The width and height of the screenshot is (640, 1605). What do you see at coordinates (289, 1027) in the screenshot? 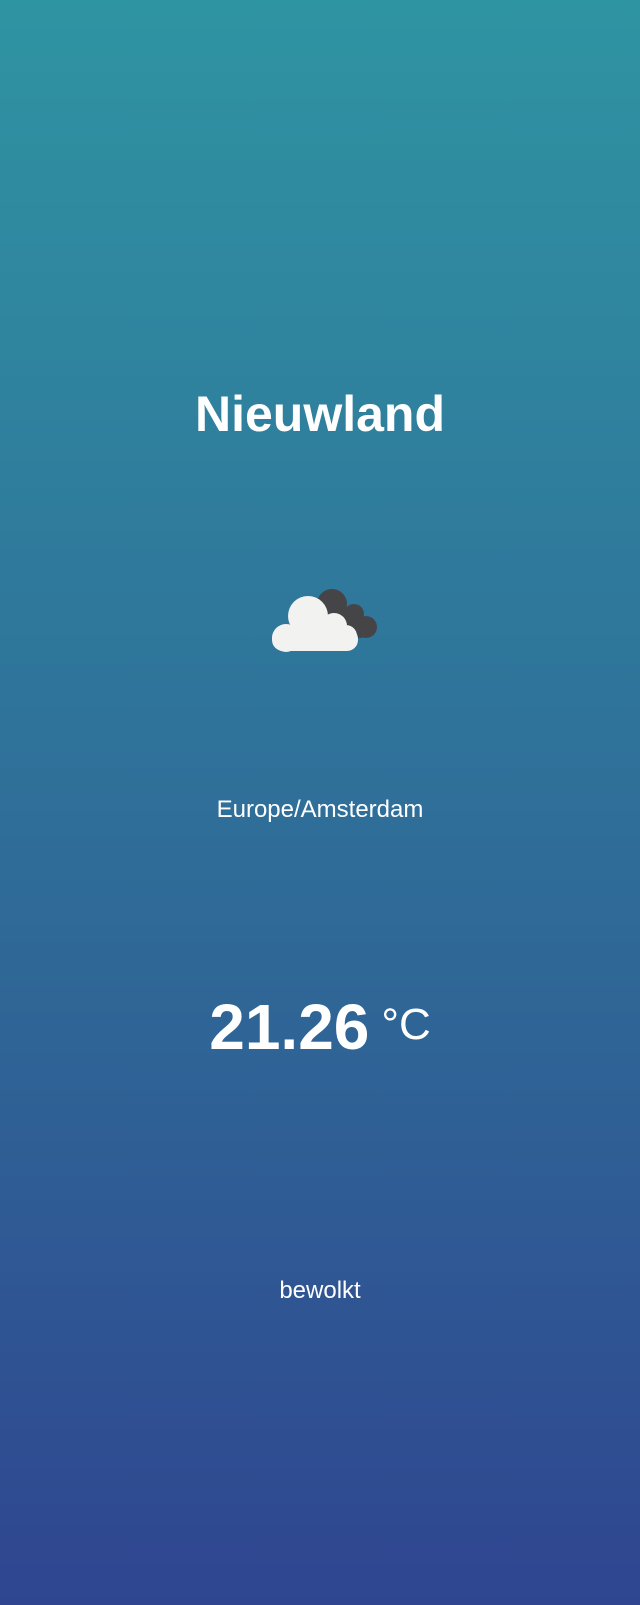
I see `temperature-value: 21.26` at bounding box center [289, 1027].